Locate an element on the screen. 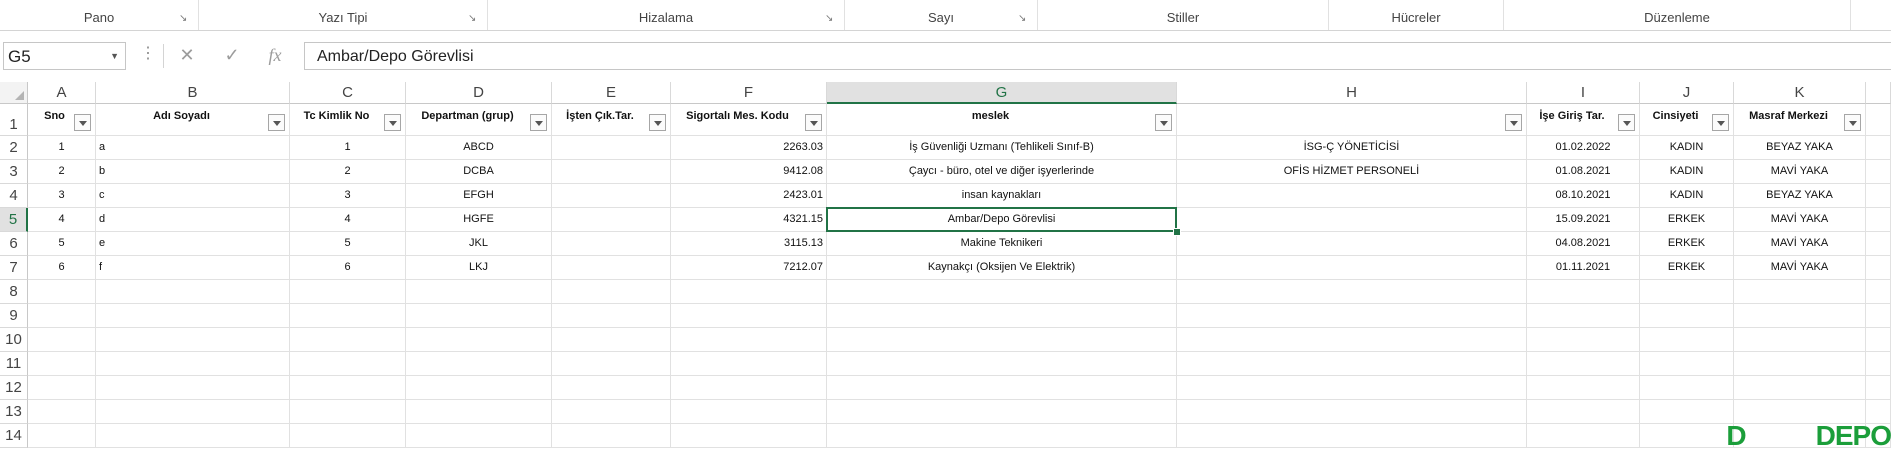  table-cell: 4321.15 is located at coordinates (749, 220).